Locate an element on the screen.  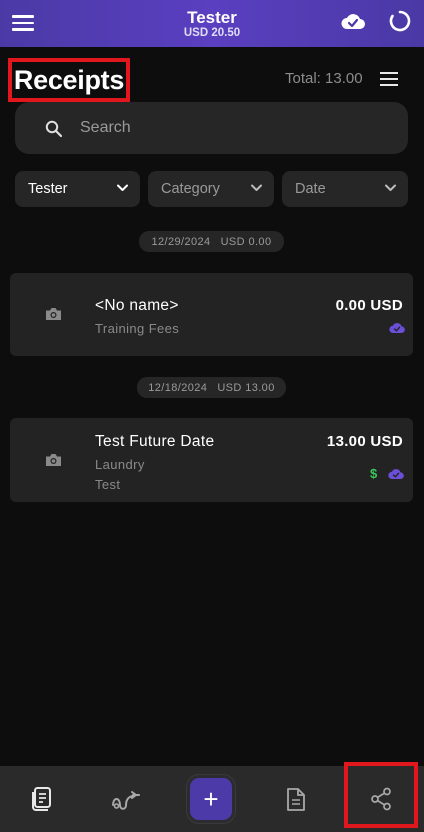
date-filter-dropdown: Date is located at coordinates (345, 189).